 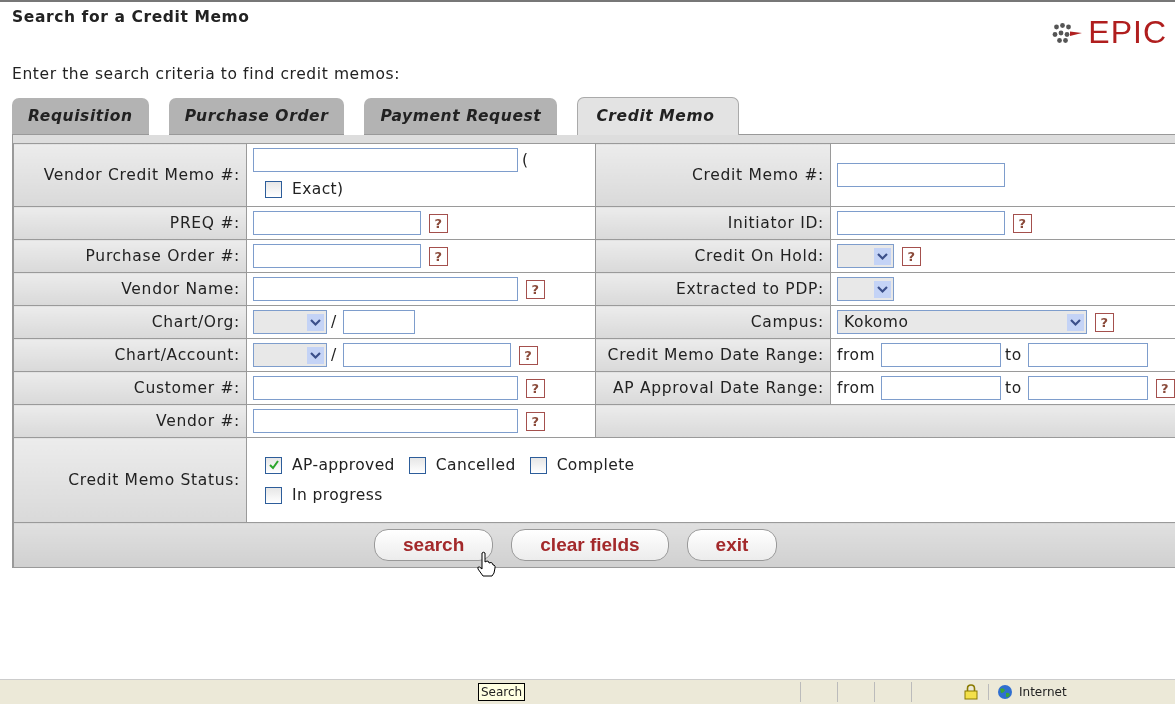 I want to click on globe-icon, so click(x=1005, y=692).